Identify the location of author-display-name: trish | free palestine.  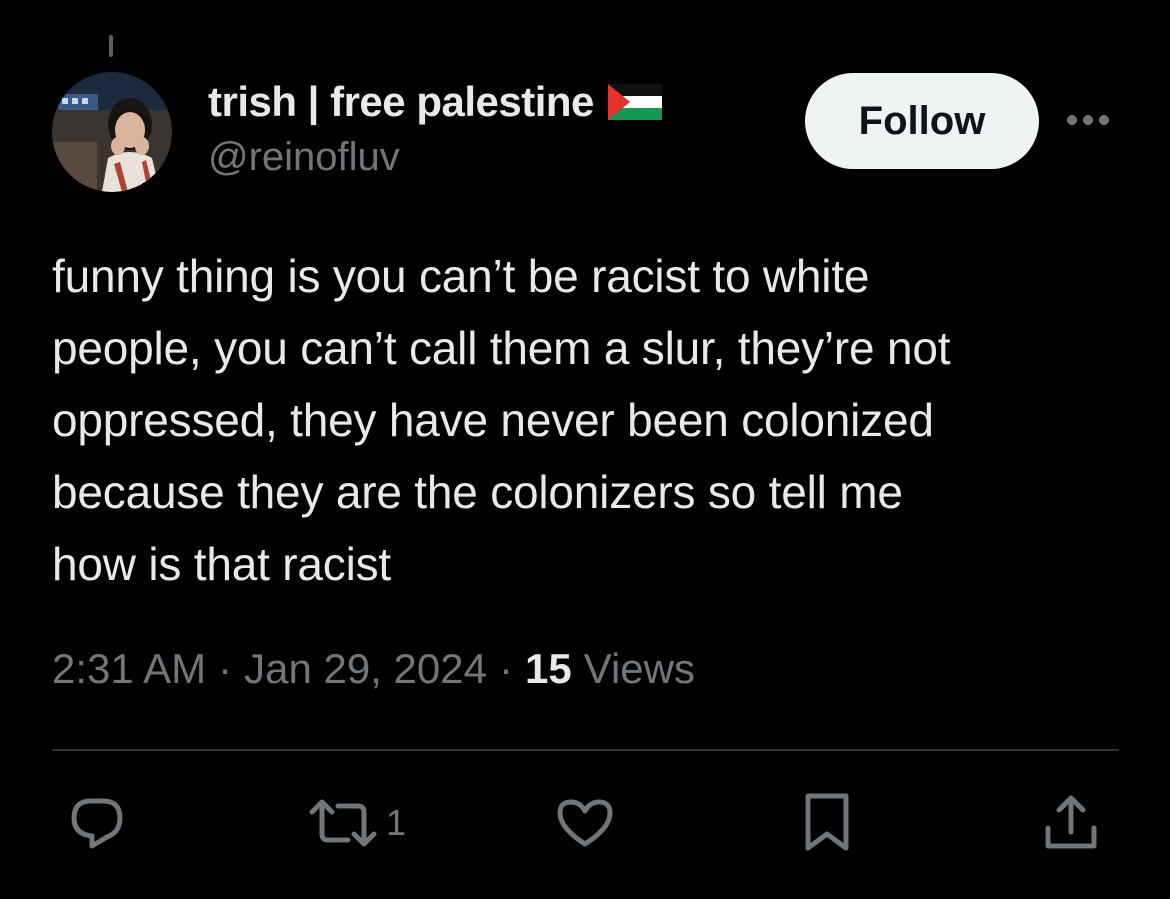
(401, 102).